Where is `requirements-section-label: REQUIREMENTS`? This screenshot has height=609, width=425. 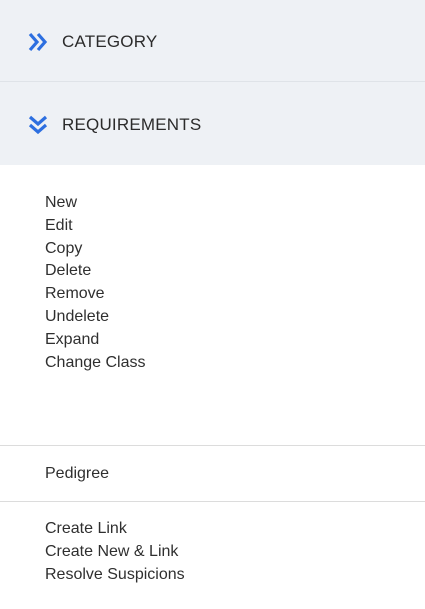 requirements-section-label: REQUIREMENTS is located at coordinates (132, 124).